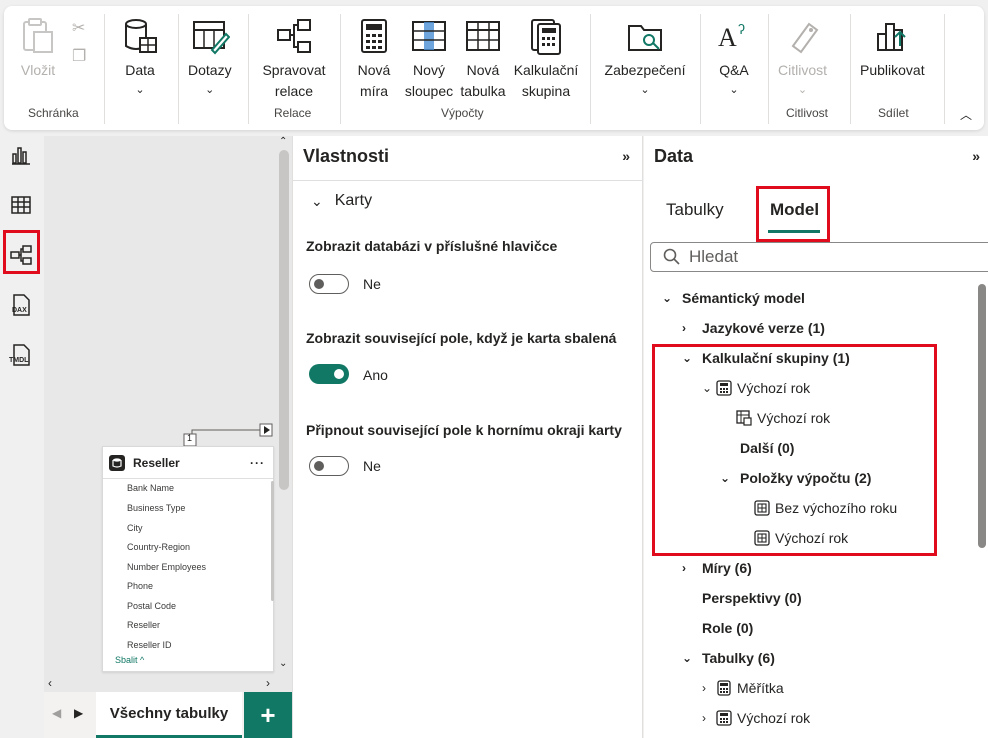  Describe the element at coordinates (966, 114) in the screenshot. I see `collapse-ribbon-icon: ︿` at that location.